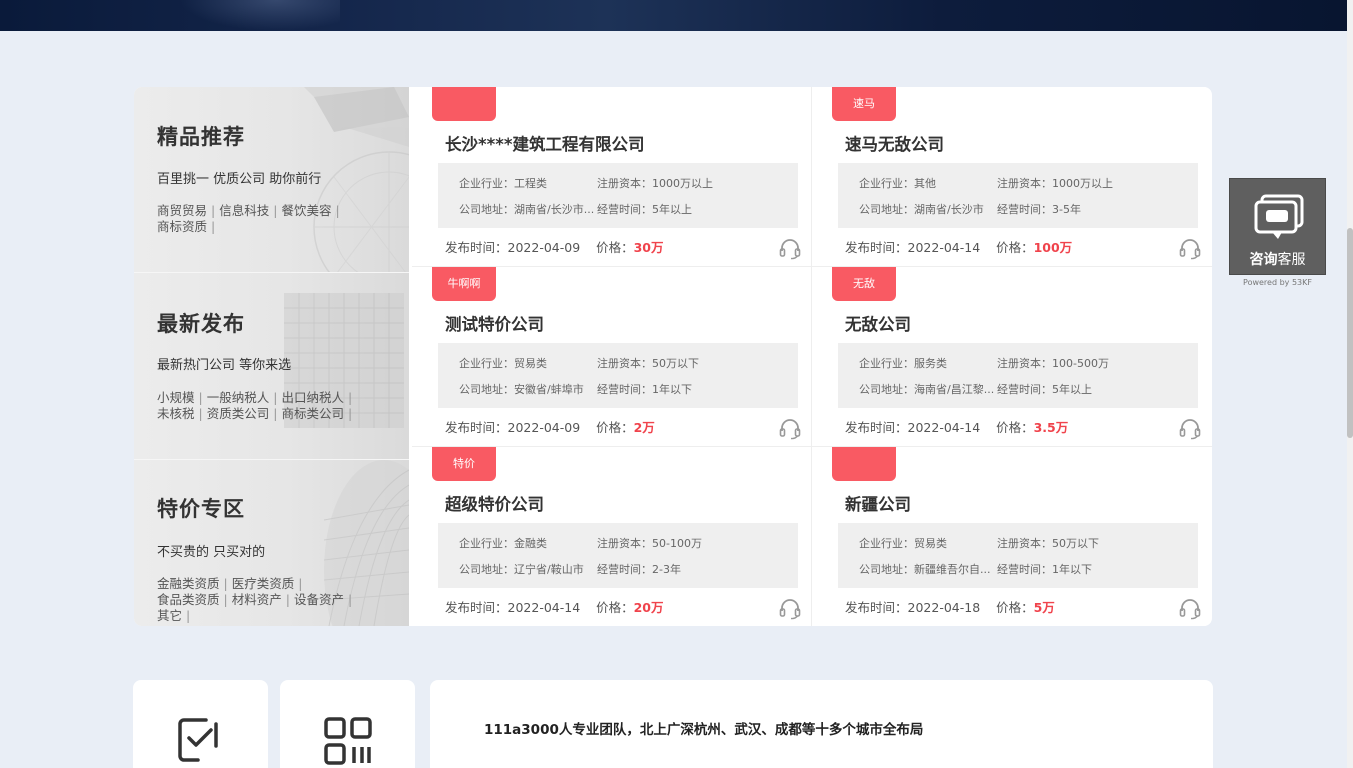 This screenshot has height=768, width=1353. I want to click on powered-by-text: Powered by 53KF, so click(1277, 282).